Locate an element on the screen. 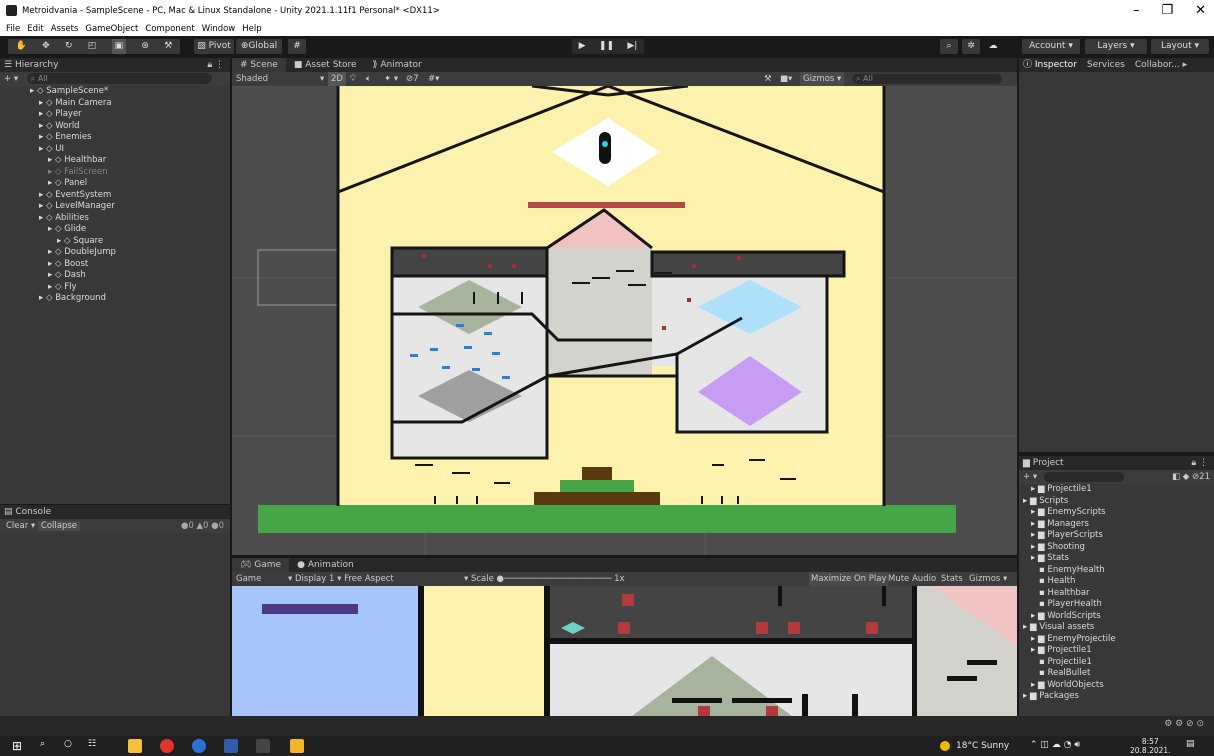  tab-scene: # Scene is located at coordinates (259, 65).